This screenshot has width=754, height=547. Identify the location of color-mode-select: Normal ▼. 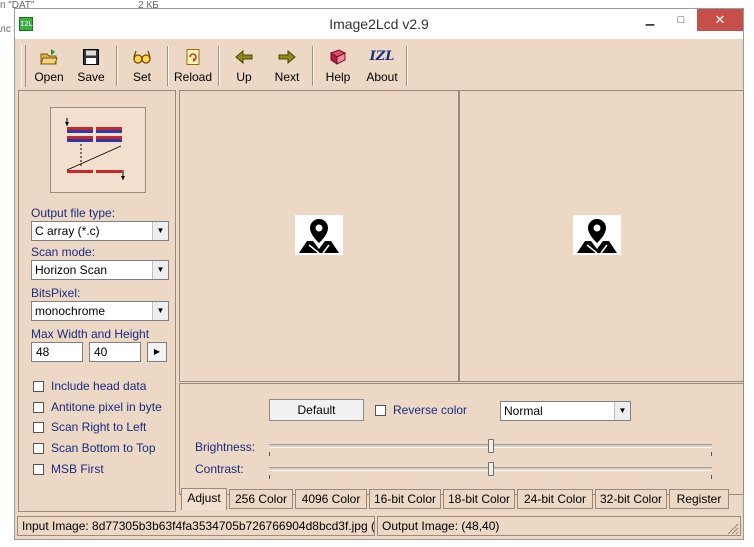
(565, 411).